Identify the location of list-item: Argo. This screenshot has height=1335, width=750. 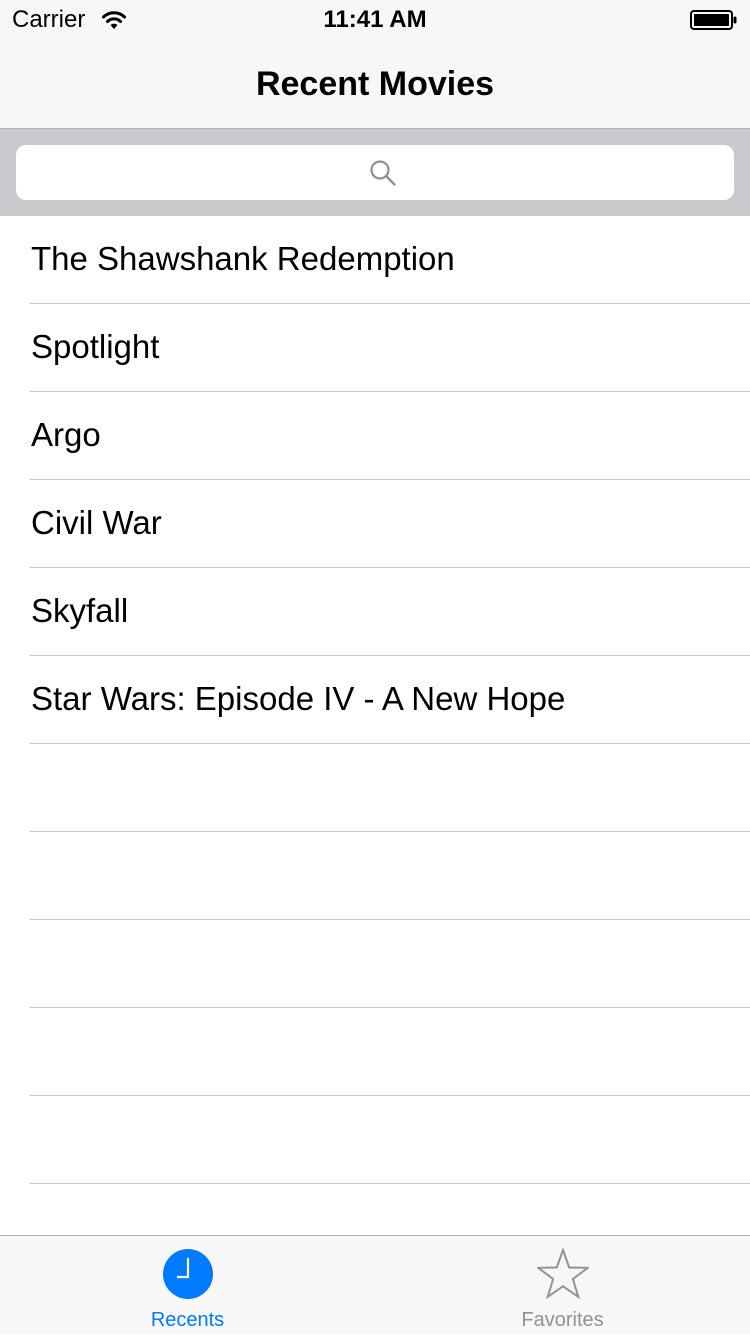
(375, 436).